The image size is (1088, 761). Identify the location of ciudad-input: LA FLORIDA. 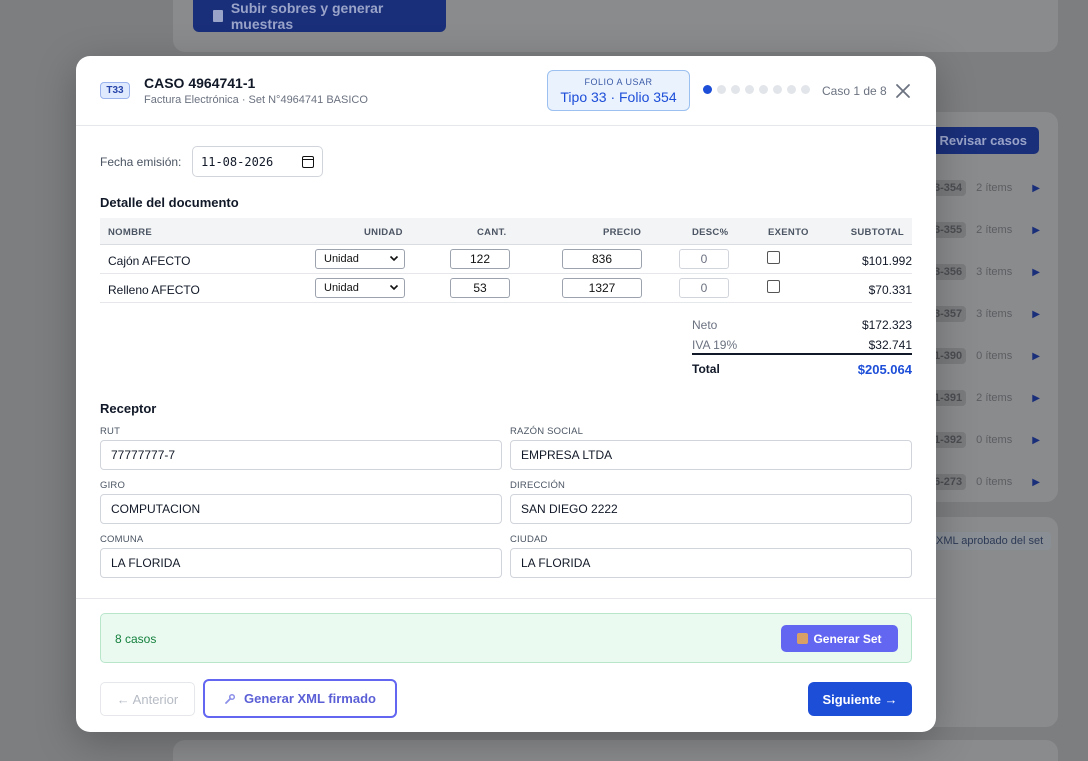
(711, 563).